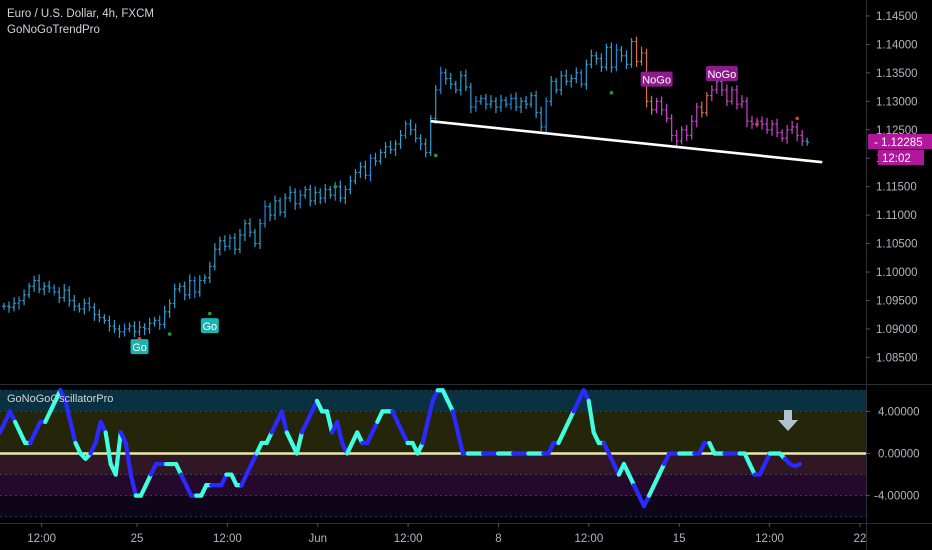 The image size is (932, 550). What do you see at coordinates (896, 188) in the screenshot?
I see `price-tick-label: 1.11500` at bounding box center [896, 188].